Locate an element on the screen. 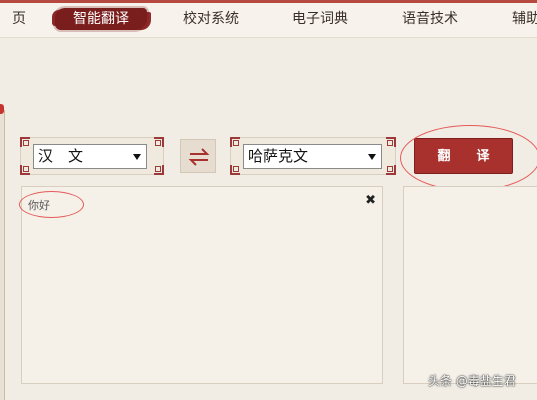  target-language-value: 哈萨克文 is located at coordinates (278, 156).